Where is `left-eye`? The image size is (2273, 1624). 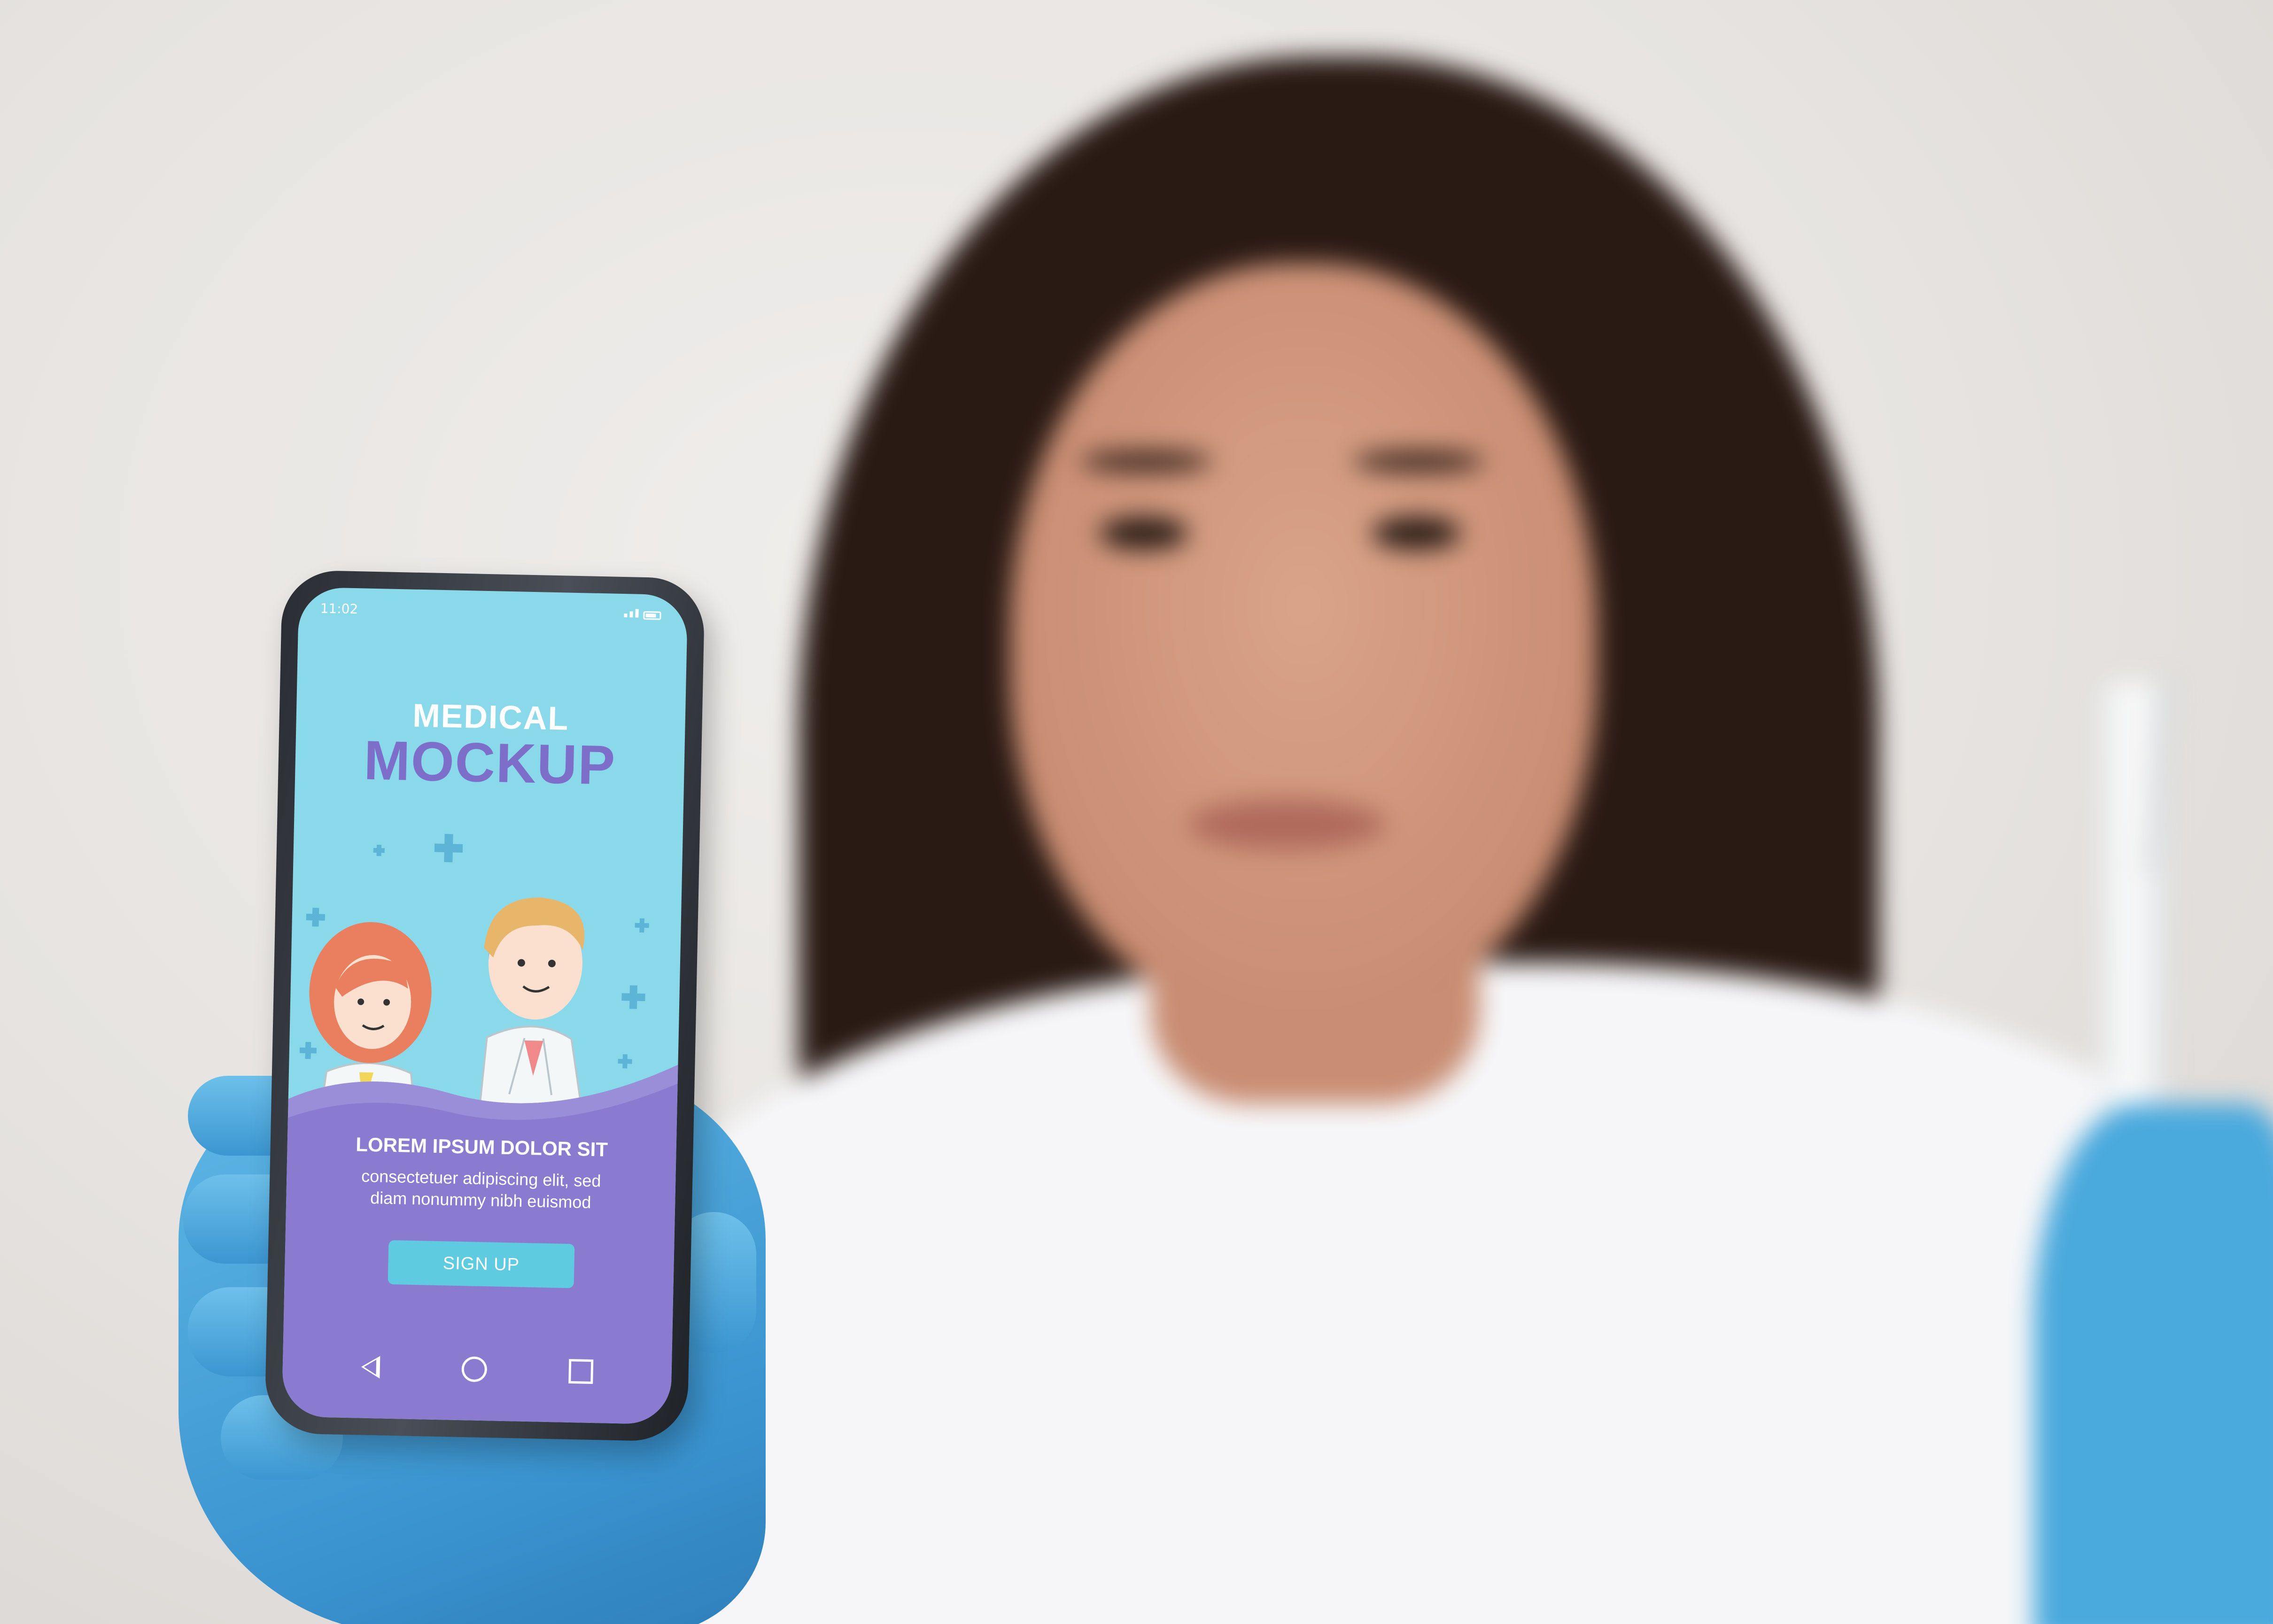 left-eye is located at coordinates (1143, 533).